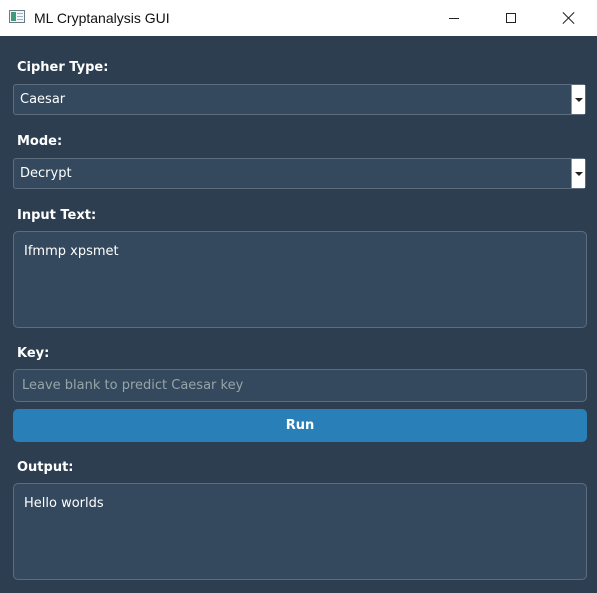 This screenshot has width=597, height=593. I want to click on key-input: Leave blank to predict Caesar key, so click(300, 385).